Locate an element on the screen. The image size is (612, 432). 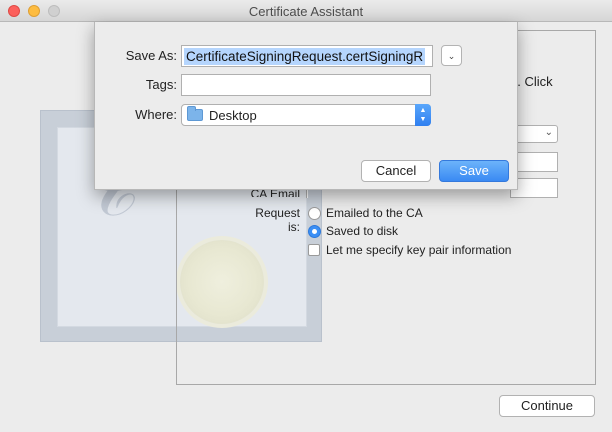
save-as-value: CertificateSigningRequest.certSigningR is located at coordinates (305, 56).